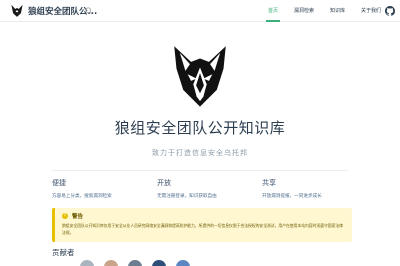  Describe the element at coordinates (17, 11) in the screenshot. I see `wolf-logo-icon` at that location.